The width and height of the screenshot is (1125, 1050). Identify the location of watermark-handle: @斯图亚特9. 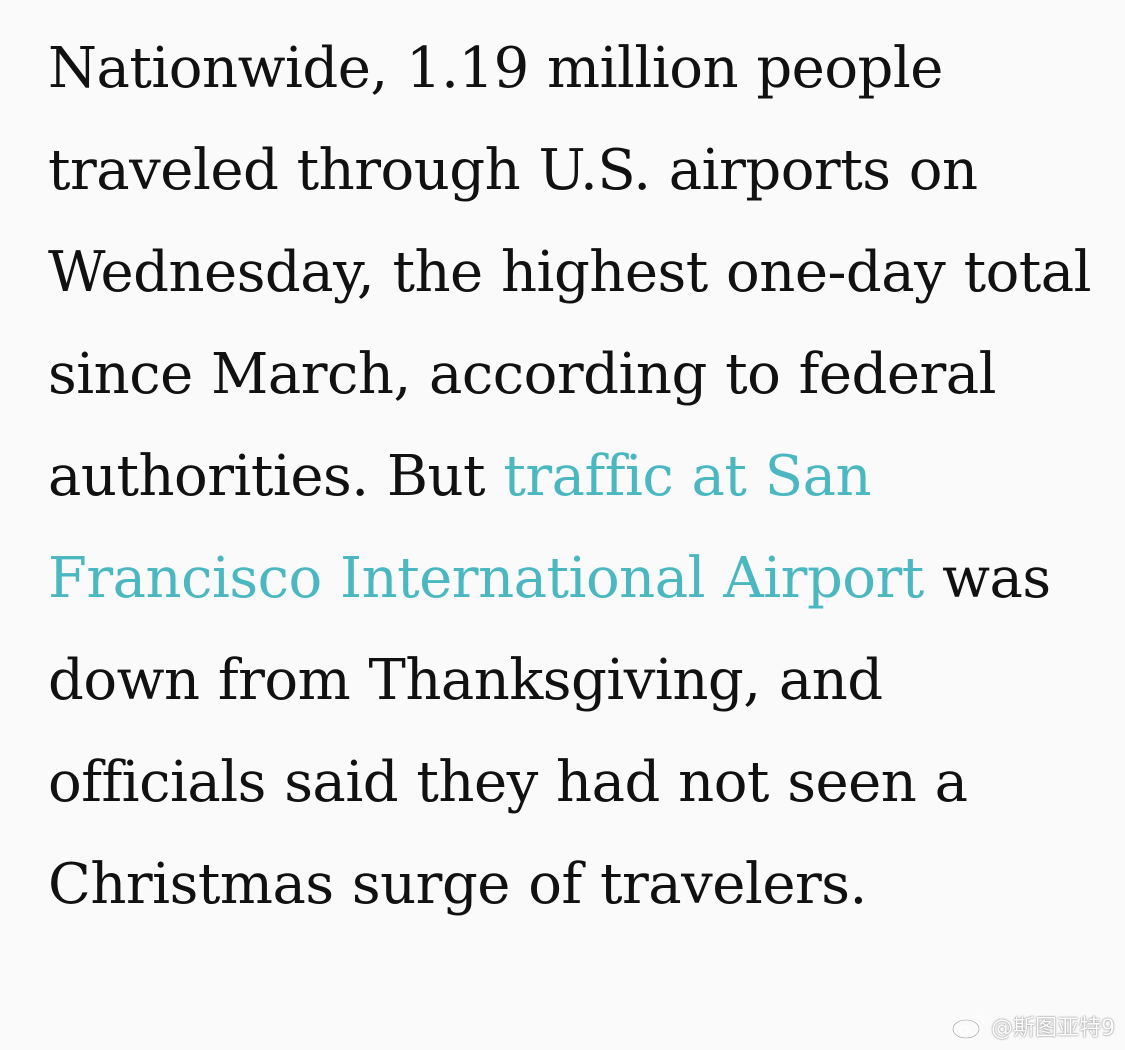
(1053, 1028).